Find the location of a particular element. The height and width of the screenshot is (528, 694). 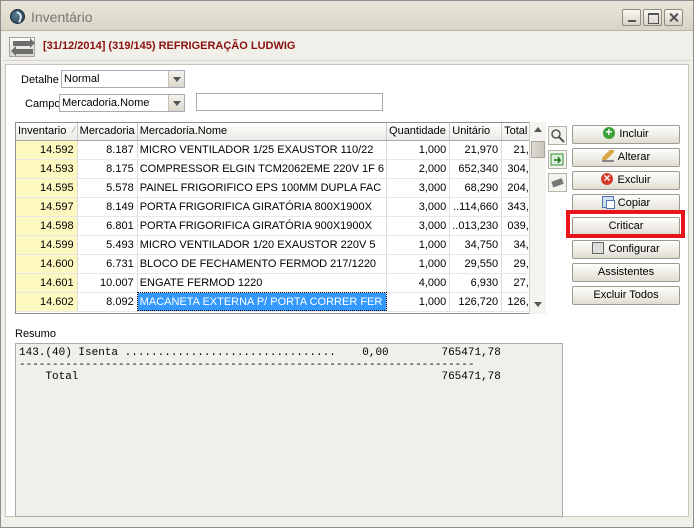

cell-mercadoria-nome: BLOCO DE FECHAMENTO FERMOD 217/1220 is located at coordinates (262, 264).